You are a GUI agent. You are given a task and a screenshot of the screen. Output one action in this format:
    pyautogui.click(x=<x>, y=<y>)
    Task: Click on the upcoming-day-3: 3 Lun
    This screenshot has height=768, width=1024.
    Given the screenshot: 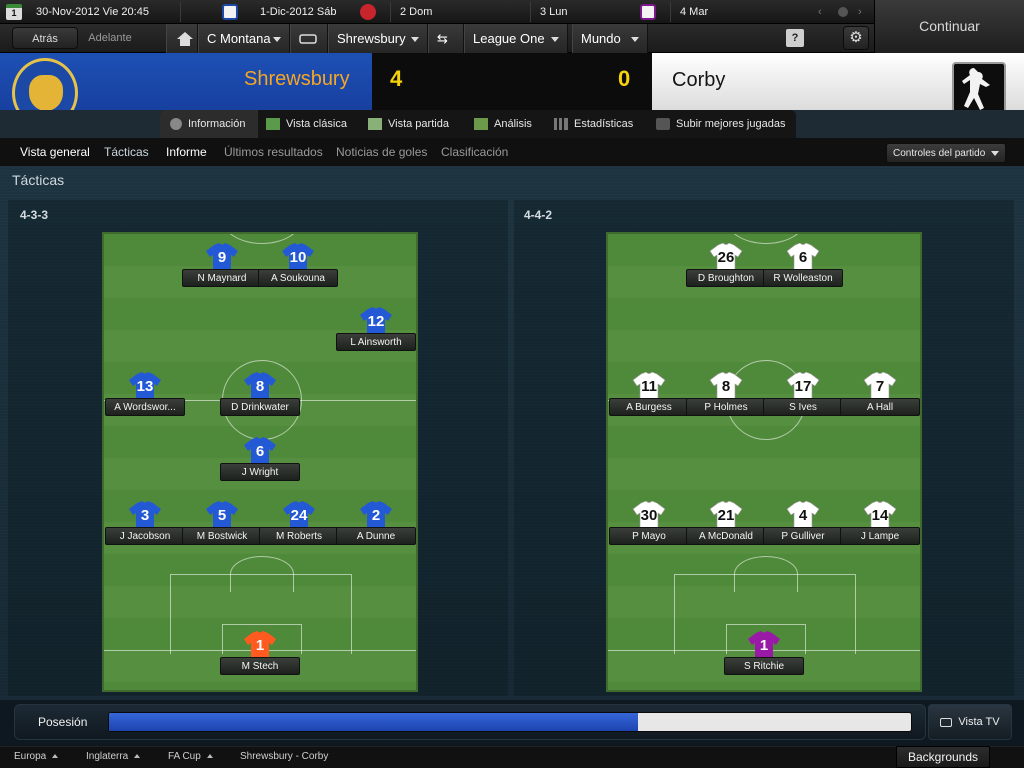 What is the action you would take?
    pyautogui.click(x=554, y=12)
    